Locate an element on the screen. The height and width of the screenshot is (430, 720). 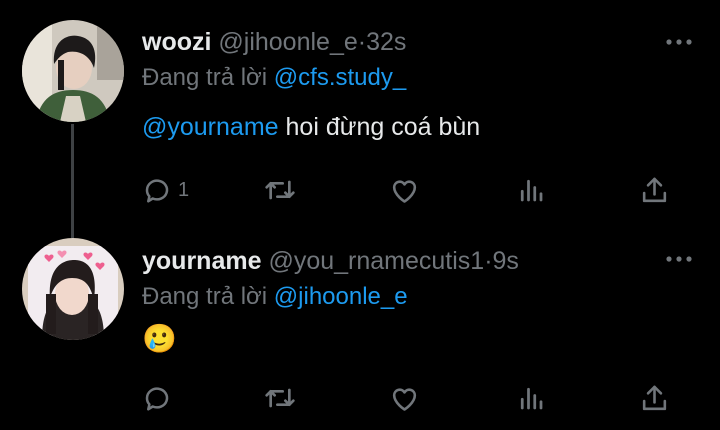
replying-to: Đang trả lời @jihoonle_e is located at coordinates (275, 297).